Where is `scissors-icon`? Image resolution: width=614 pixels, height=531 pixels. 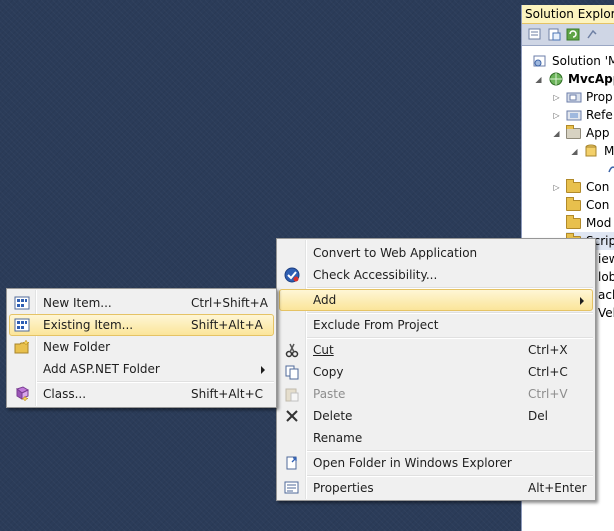 scissors-icon is located at coordinates (292, 350).